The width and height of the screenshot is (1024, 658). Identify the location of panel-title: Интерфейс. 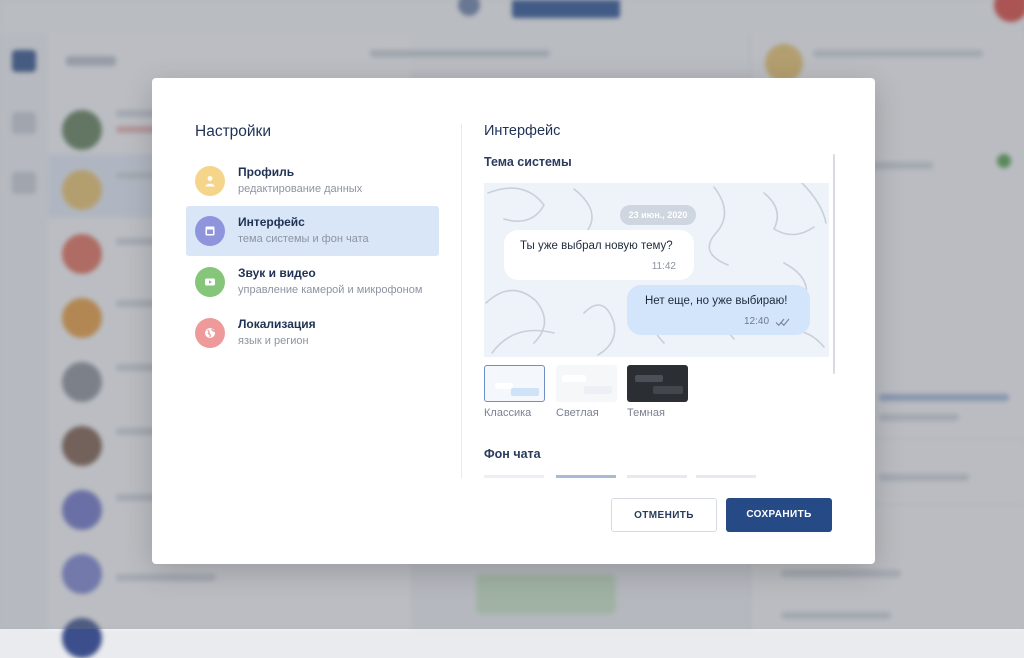
(522, 131).